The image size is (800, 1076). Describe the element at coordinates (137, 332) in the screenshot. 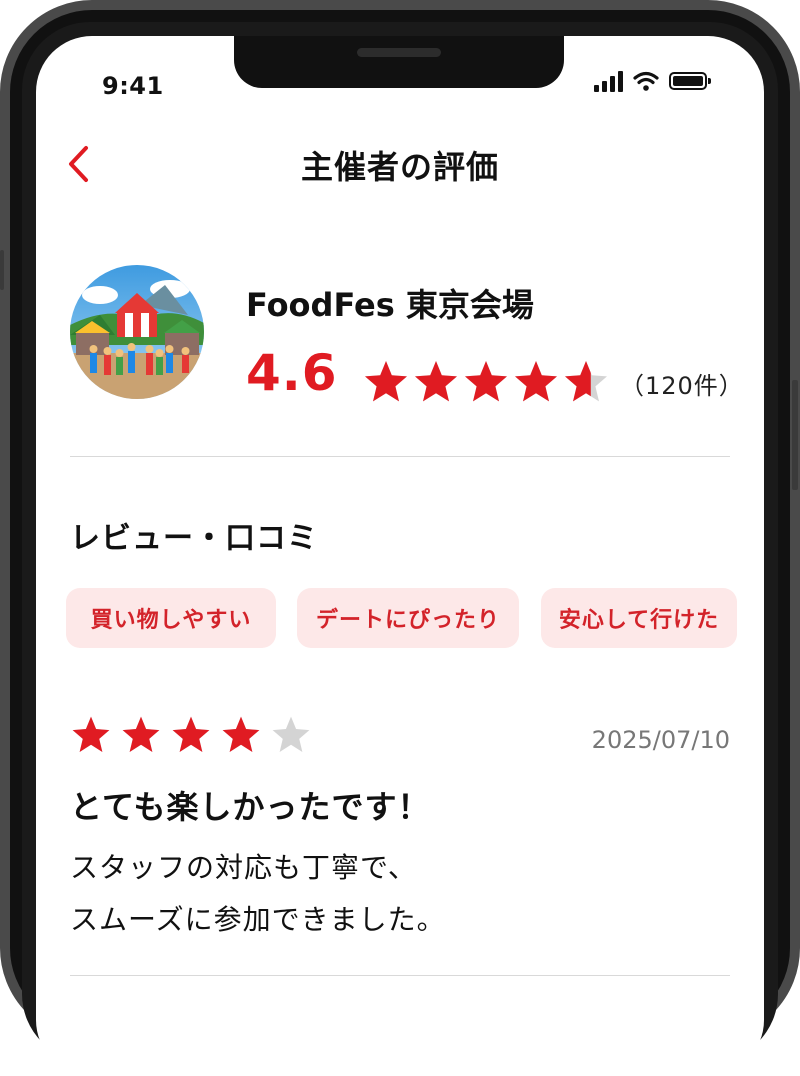

I see `organizer-avatar` at that location.